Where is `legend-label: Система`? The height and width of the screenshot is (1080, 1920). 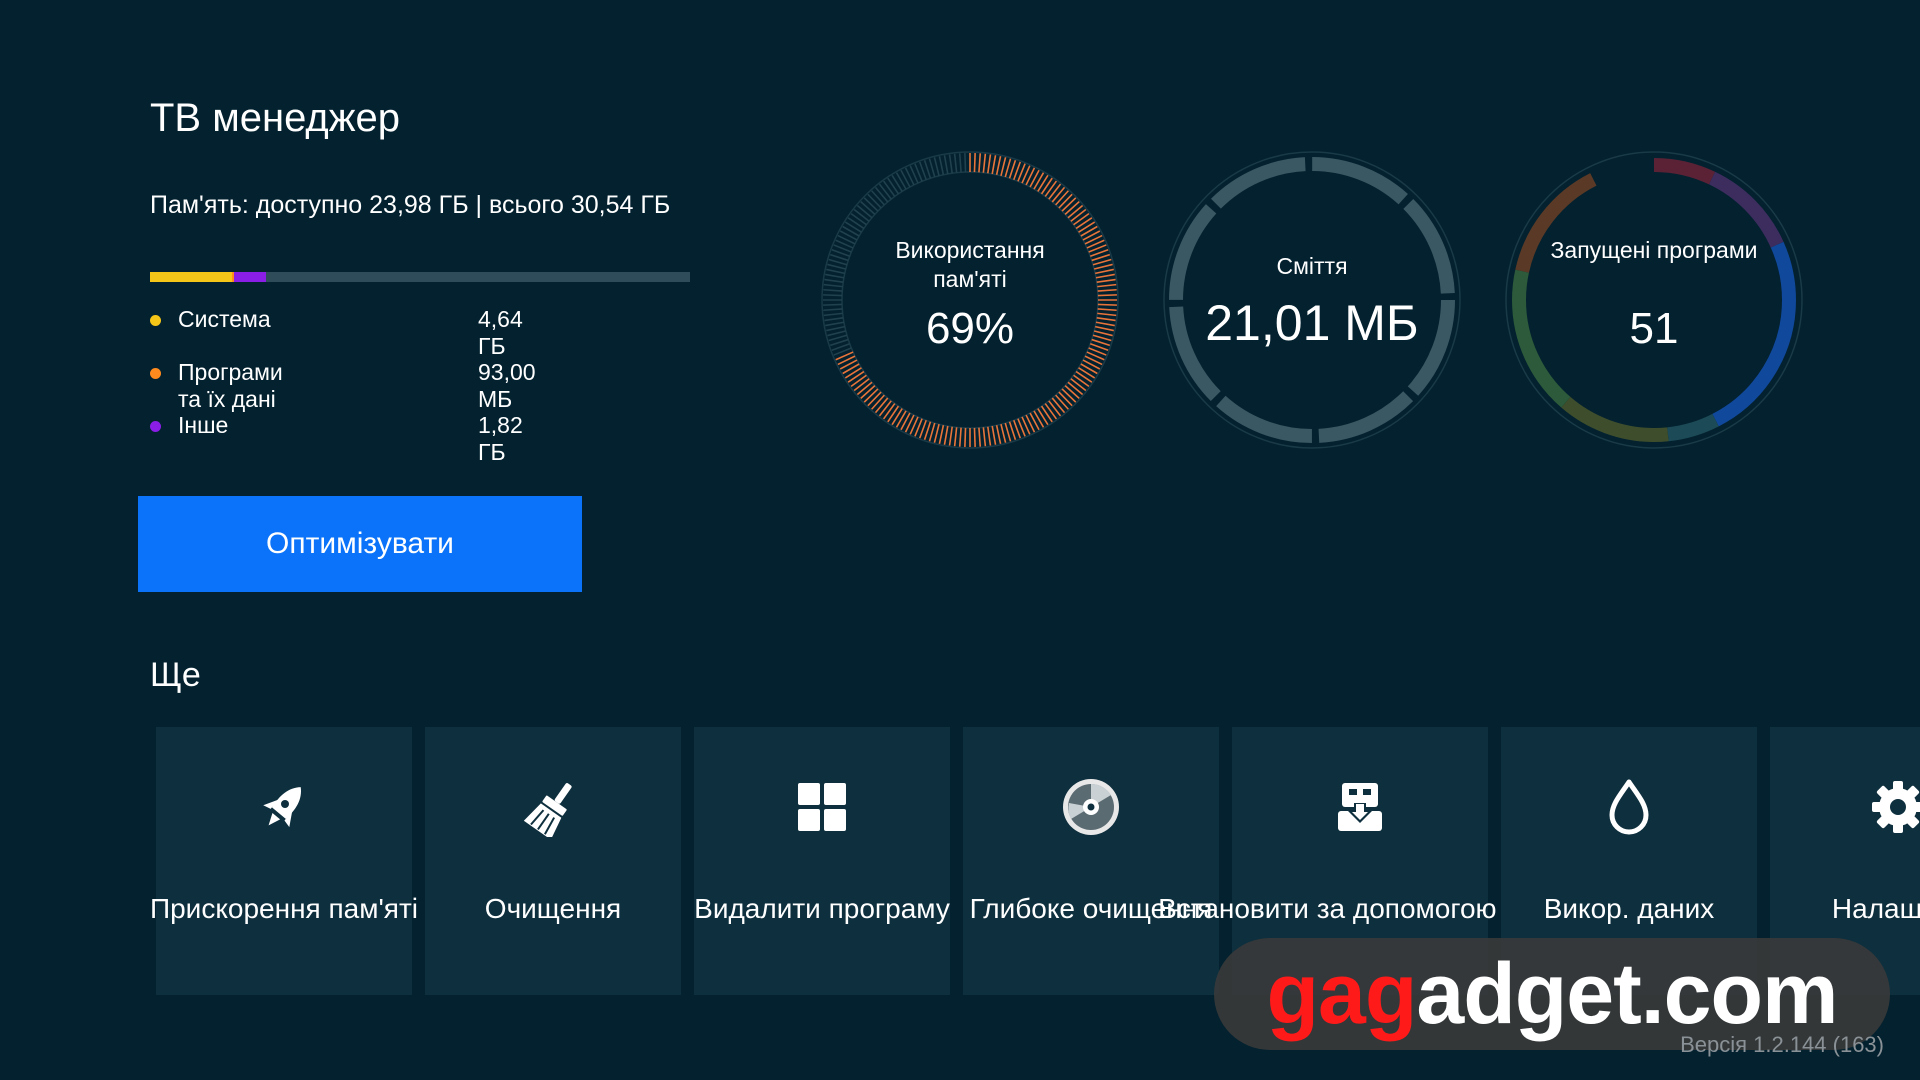 legend-label: Система is located at coordinates (224, 319).